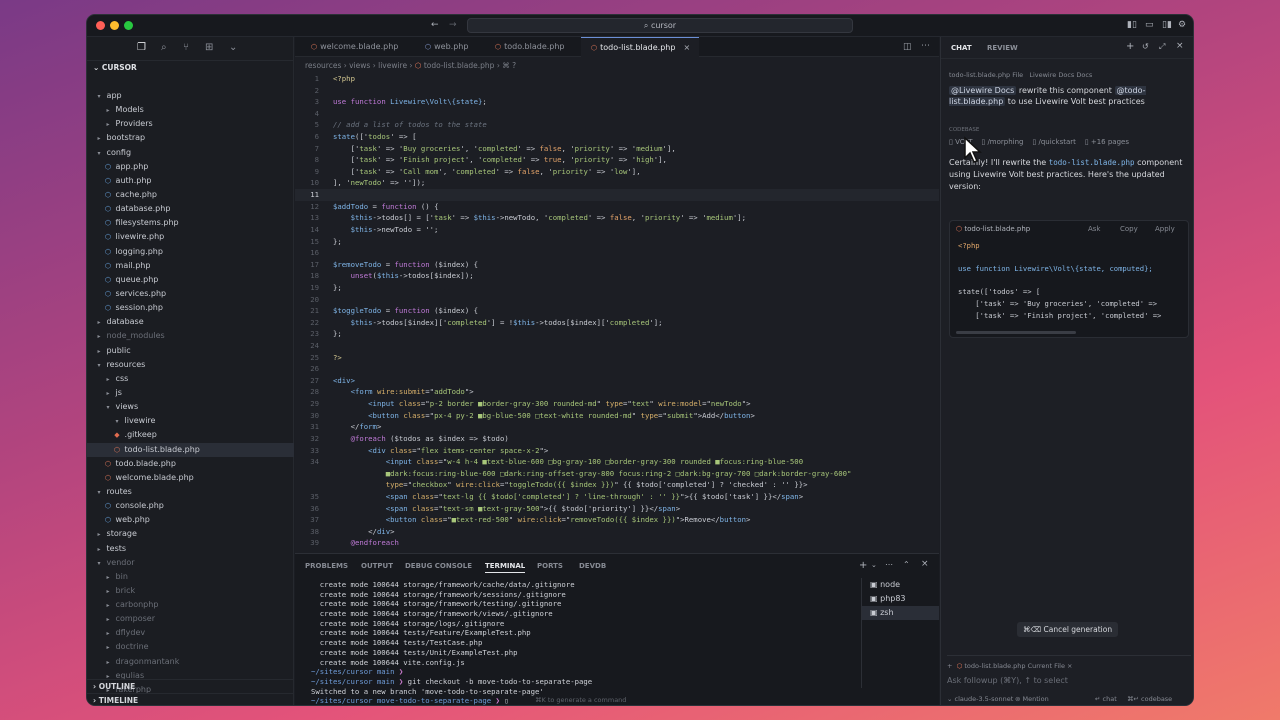 The height and width of the screenshot is (720, 1280). What do you see at coordinates (1165, 229) in the screenshot?
I see `apply-button: Apply` at bounding box center [1165, 229].